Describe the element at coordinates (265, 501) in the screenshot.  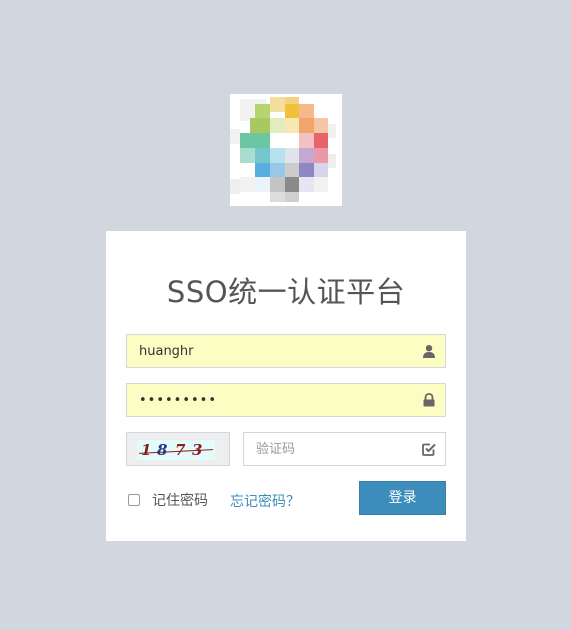
I see `forgot-password-link: 忘记密码？` at that location.